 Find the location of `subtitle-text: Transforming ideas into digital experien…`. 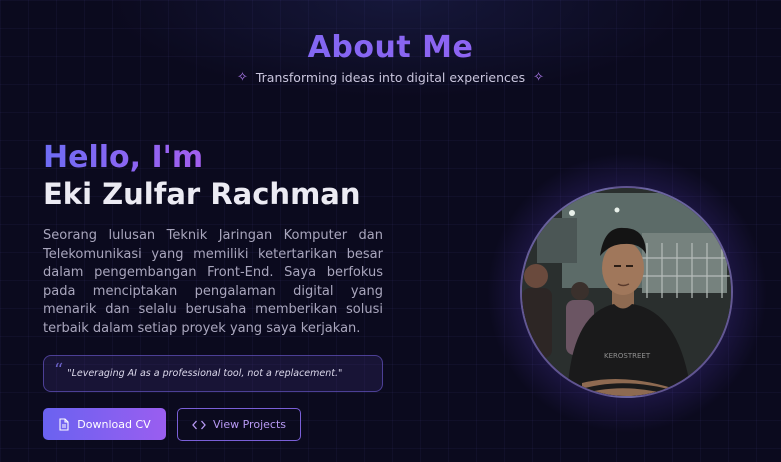

subtitle-text: Transforming ideas into digital experien… is located at coordinates (390, 77).